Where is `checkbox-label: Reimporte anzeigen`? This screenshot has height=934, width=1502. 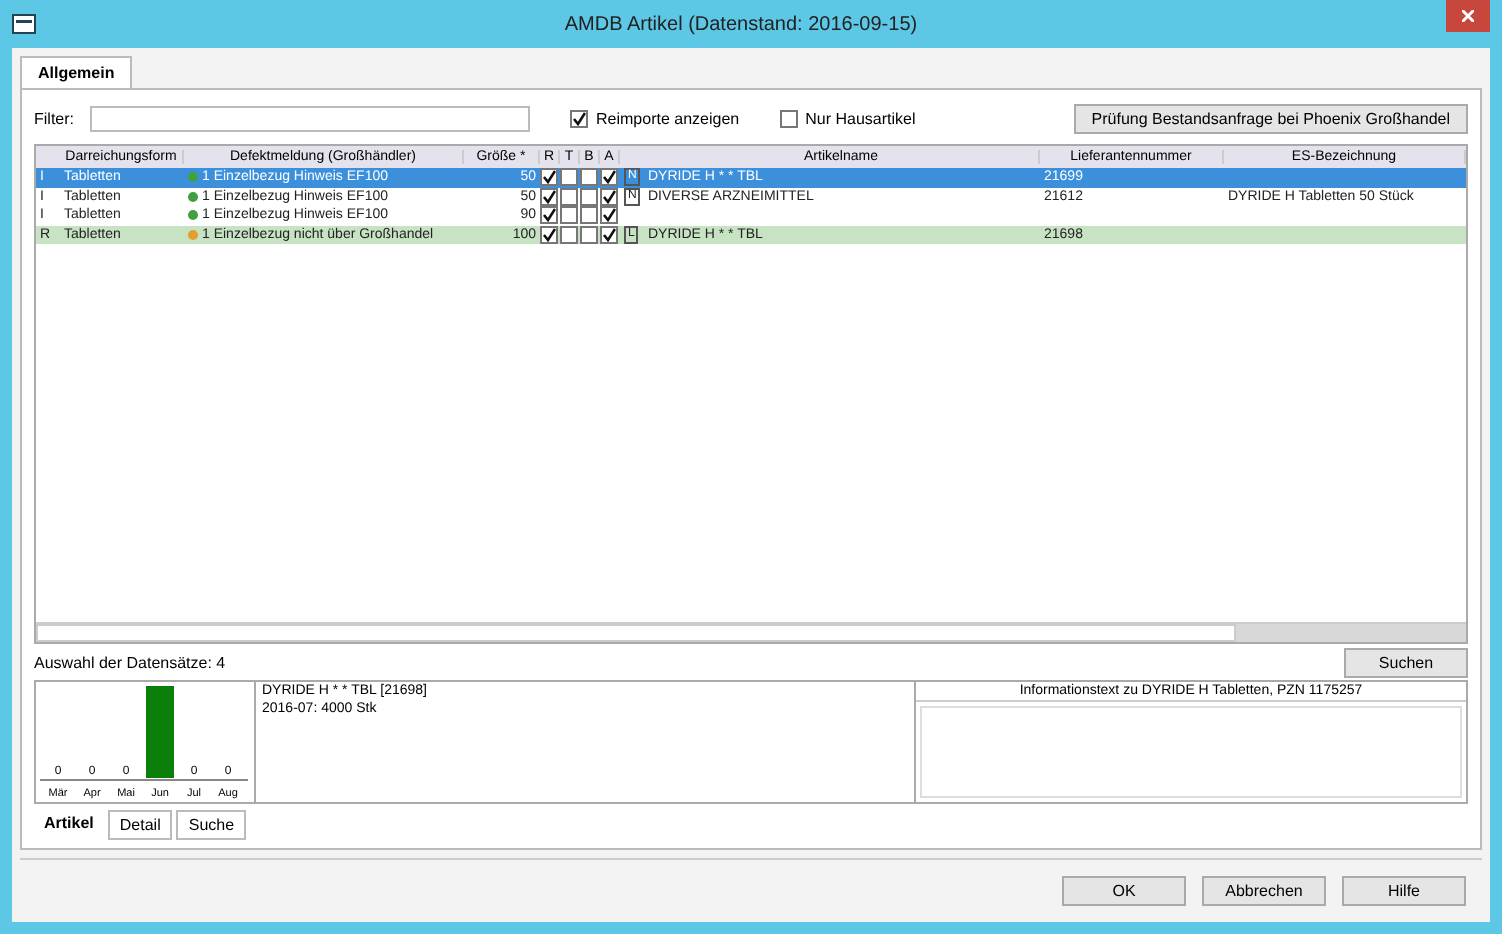
checkbox-label: Reimporte anzeigen is located at coordinates (668, 118).